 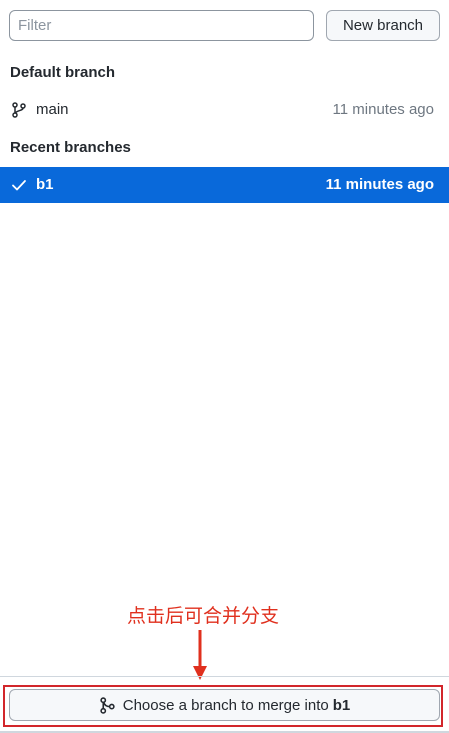 What do you see at coordinates (341, 705) in the screenshot?
I see `merge-target-branch: b1` at bounding box center [341, 705].